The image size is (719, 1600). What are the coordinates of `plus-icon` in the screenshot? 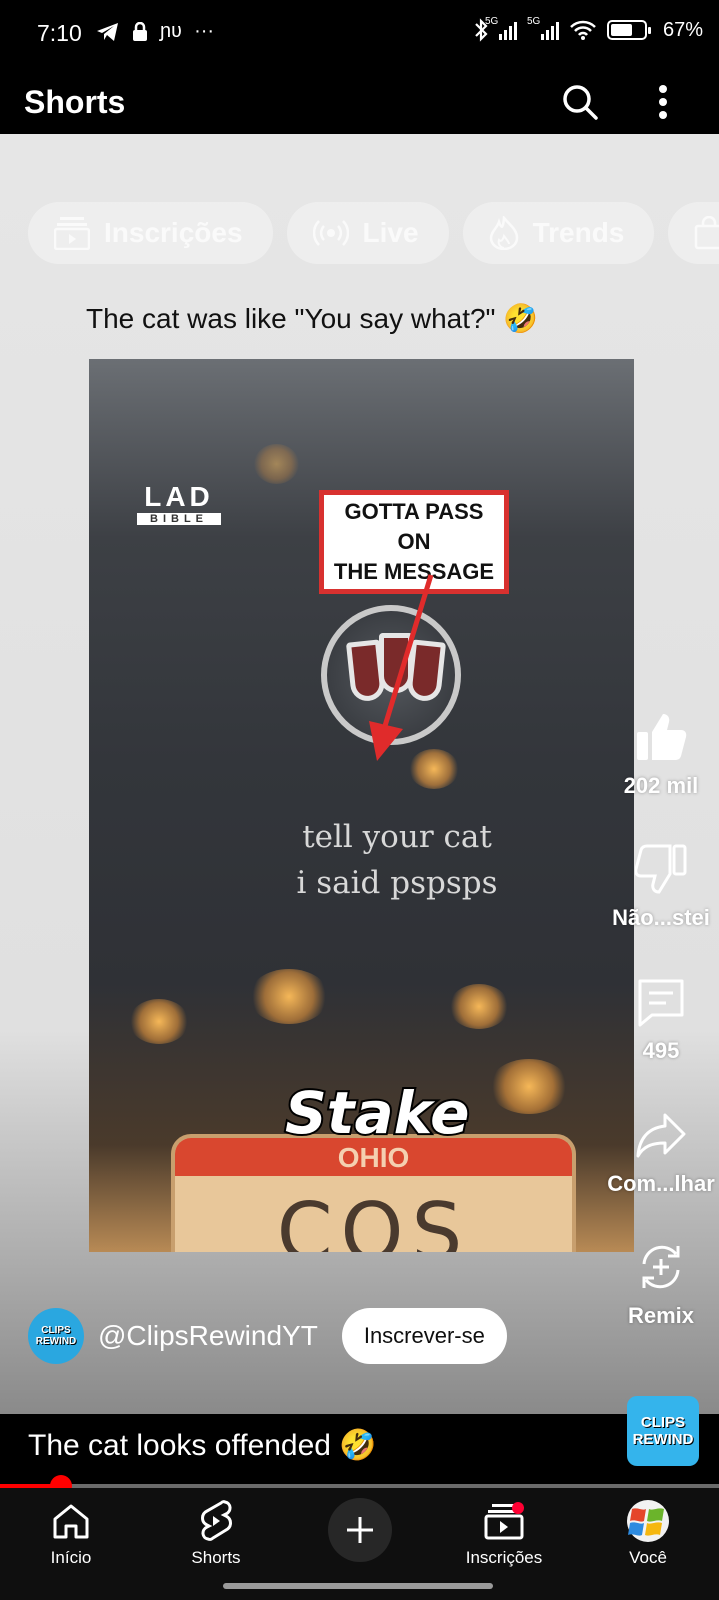 It's located at (360, 1530).